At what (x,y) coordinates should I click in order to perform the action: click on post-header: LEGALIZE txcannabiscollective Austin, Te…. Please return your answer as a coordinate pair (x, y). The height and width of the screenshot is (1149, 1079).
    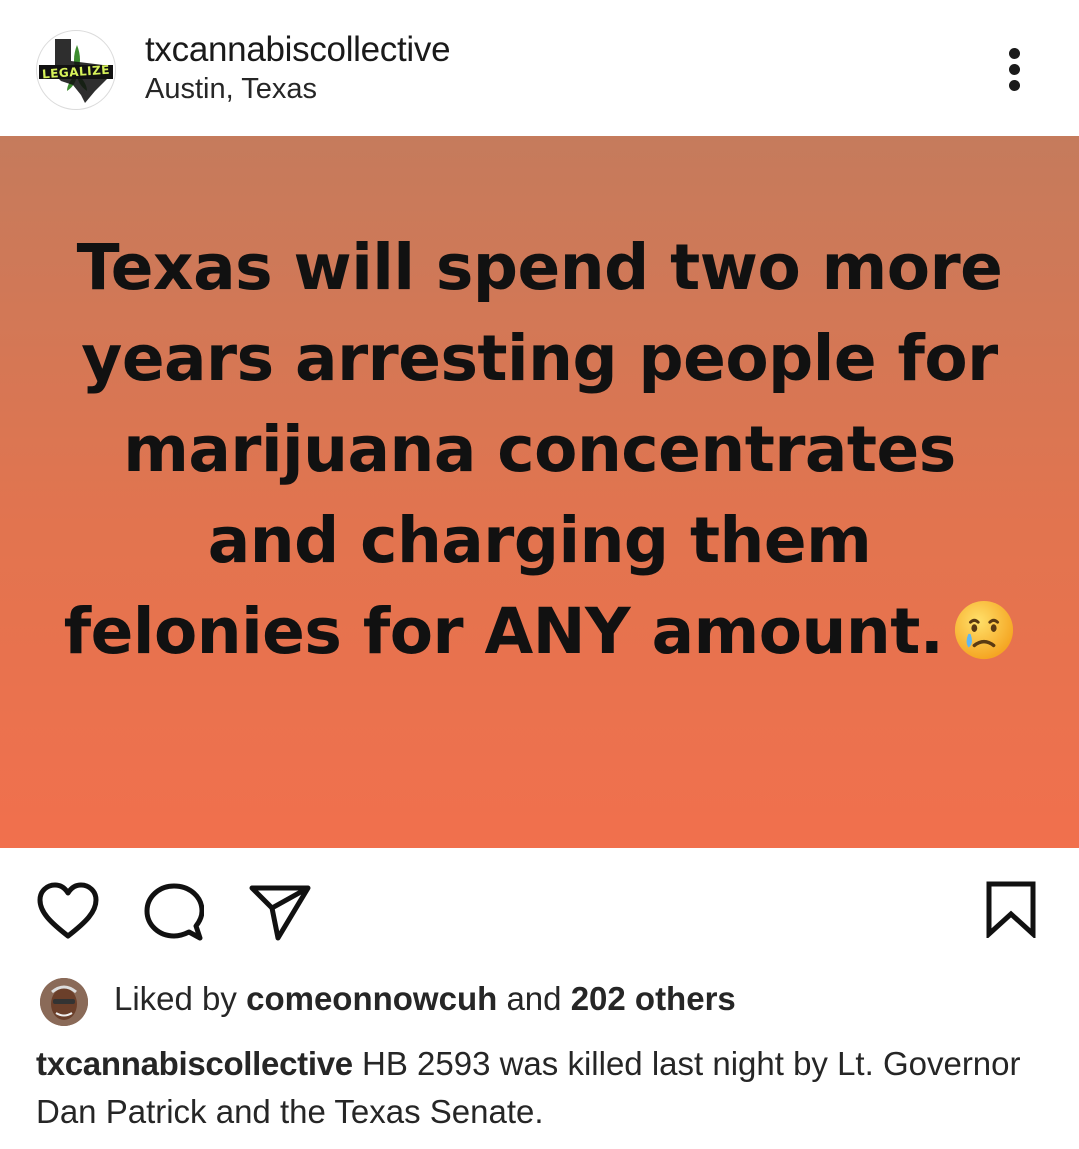
    Looking at the image, I should click on (539, 68).